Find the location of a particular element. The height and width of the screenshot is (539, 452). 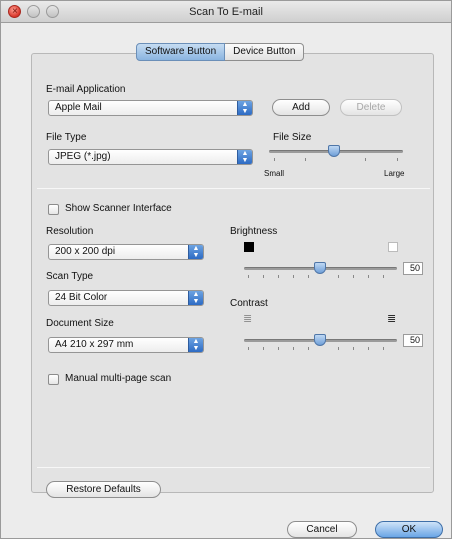

resolution-label: Resolution is located at coordinates (70, 231).